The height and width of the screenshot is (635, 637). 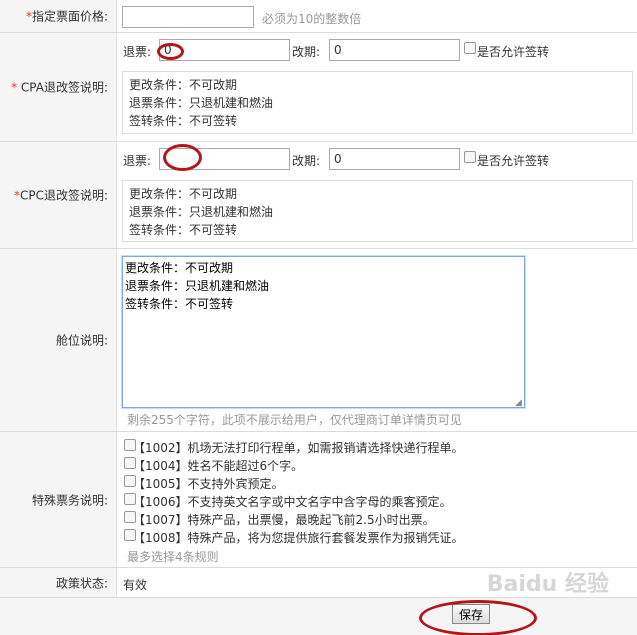 I want to click on cpa-endorse-label: 是否允许签转, so click(x=513, y=52).